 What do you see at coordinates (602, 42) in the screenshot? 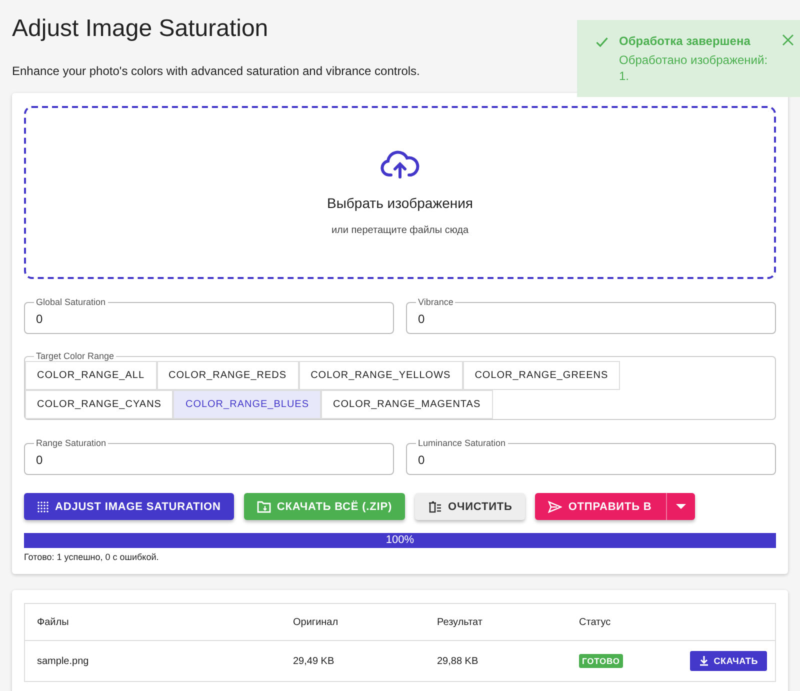
I see `check-icon` at bounding box center [602, 42].